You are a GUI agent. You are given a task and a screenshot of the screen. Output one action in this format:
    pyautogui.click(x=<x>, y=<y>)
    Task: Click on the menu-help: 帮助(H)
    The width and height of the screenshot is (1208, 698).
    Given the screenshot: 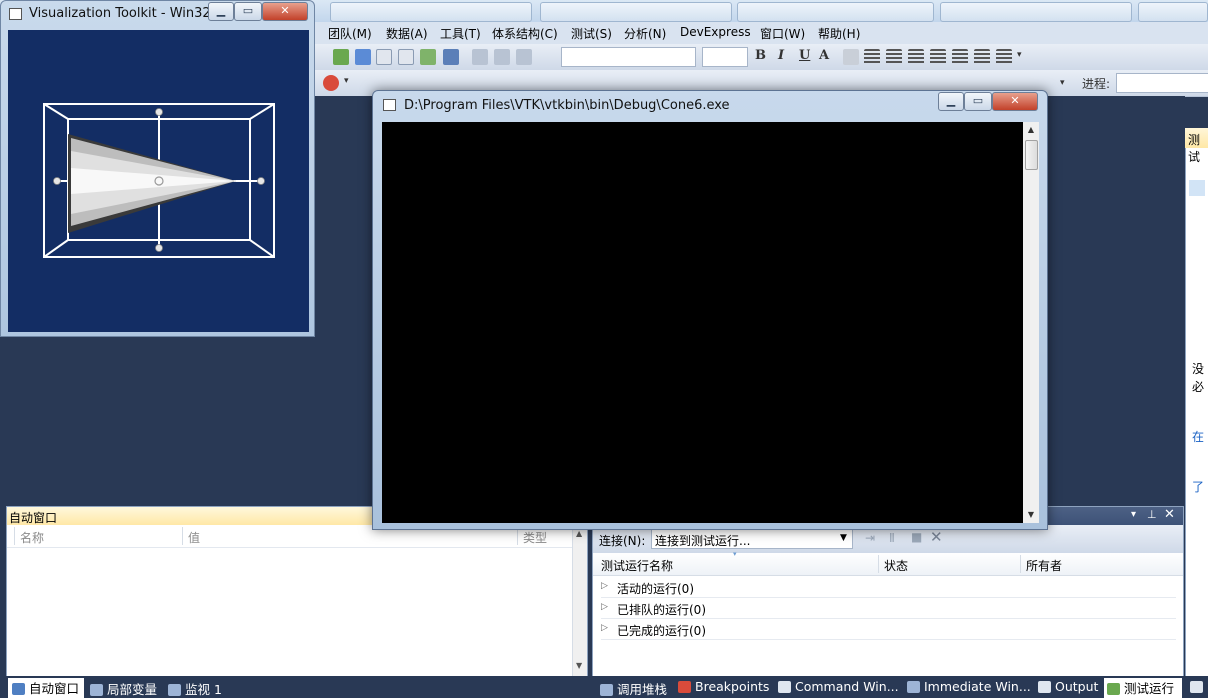 What is the action you would take?
    pyautogui.click(x=839, y=33)
    